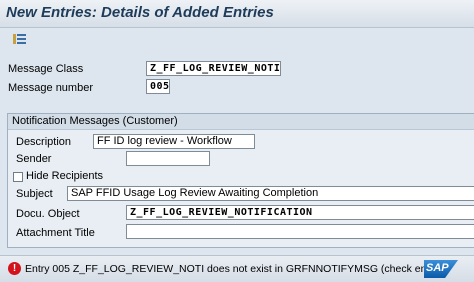 Image resolution: width=474 pixels, height=282 pixels. Describe the element at coordinates (300, 212) in the screenshot. I see `docu-object-field: Z_FF_LOG_REVIEW_NOTIFICATION` at that location.